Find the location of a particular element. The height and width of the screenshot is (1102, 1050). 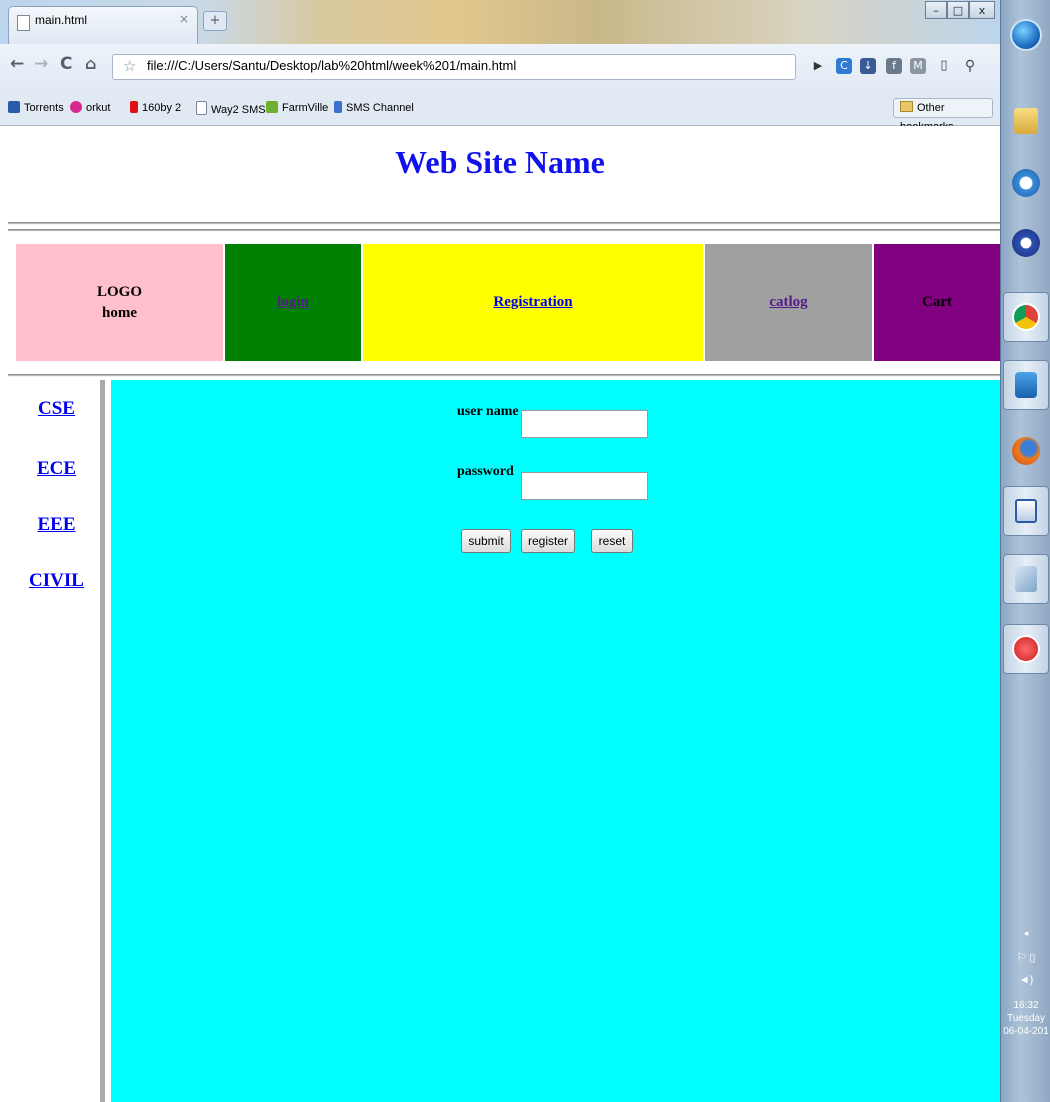

submit-button: submit is located at coordinates (486, 541).